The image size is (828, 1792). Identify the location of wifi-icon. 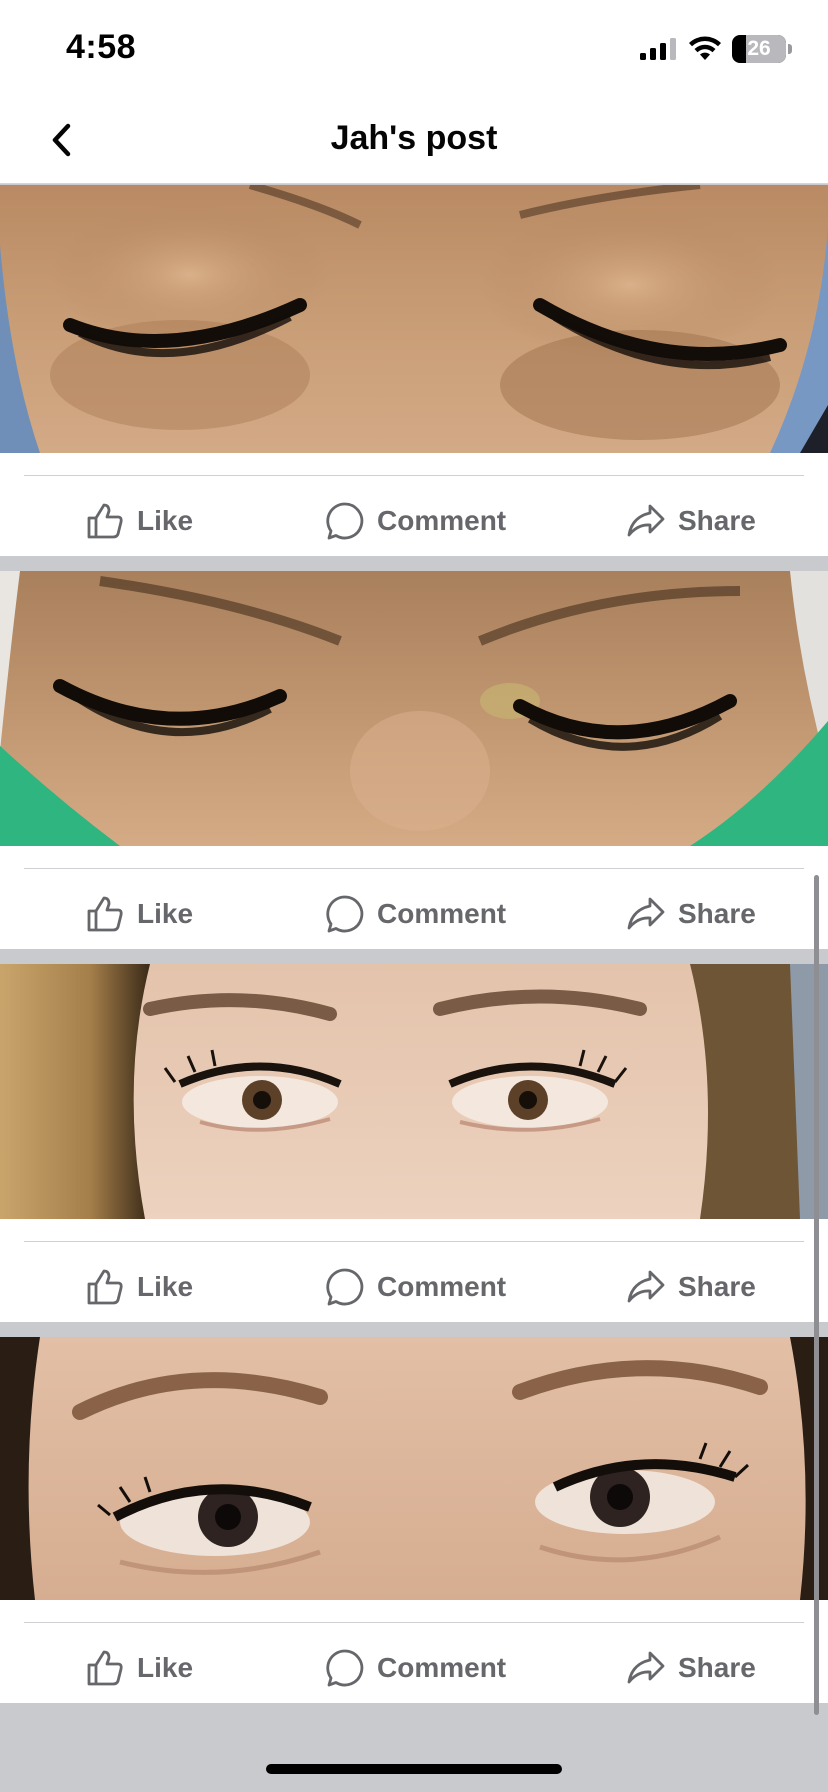
(705, 48).